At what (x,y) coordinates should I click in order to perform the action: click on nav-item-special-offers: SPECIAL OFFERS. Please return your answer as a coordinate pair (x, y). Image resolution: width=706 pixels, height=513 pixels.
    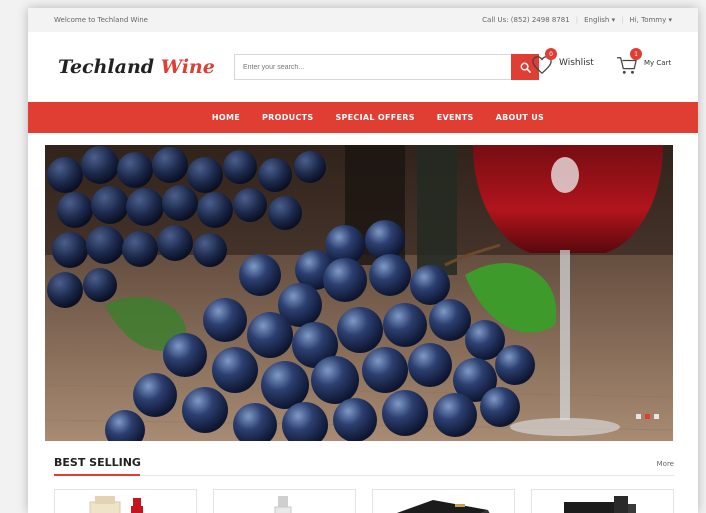
    Looking at the image, I should click on (374, 117).